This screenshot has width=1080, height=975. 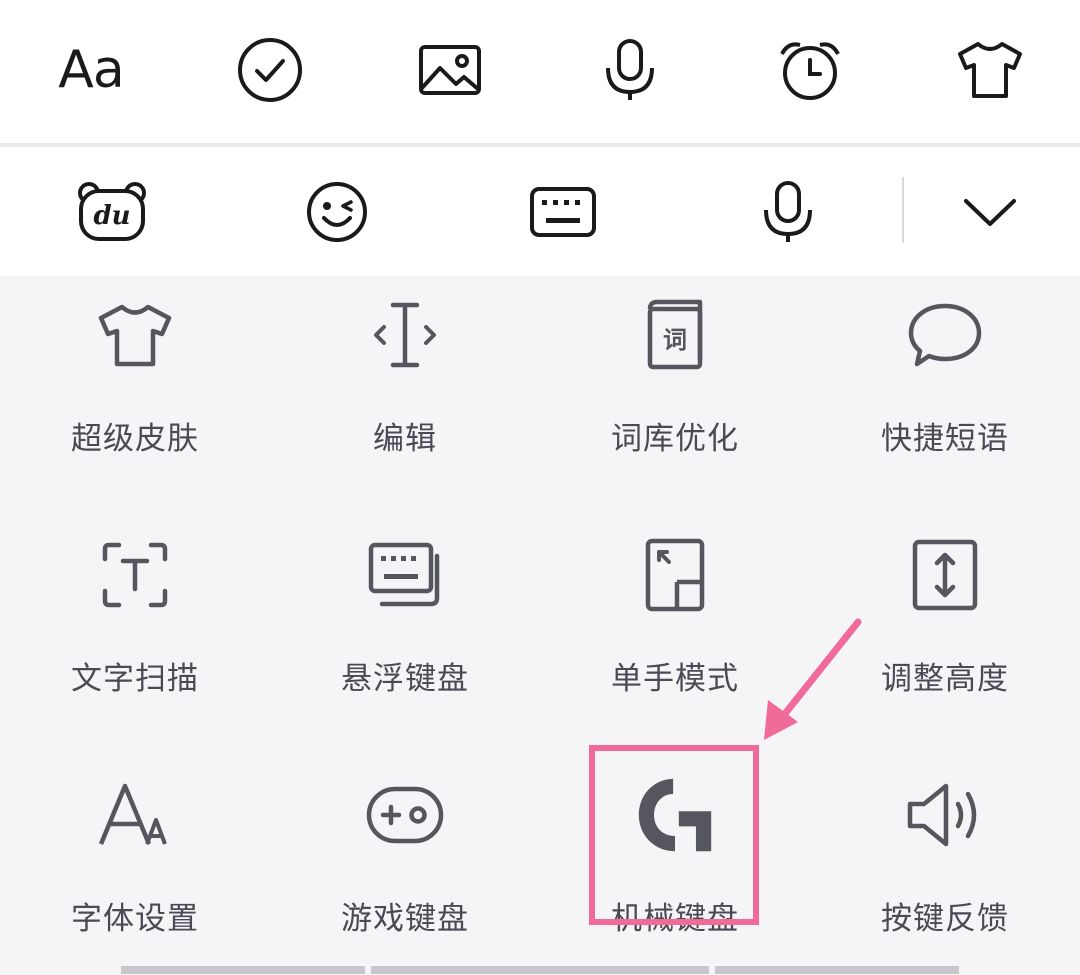 I want to click on toolbar-separator, so click(x=903, y=210).